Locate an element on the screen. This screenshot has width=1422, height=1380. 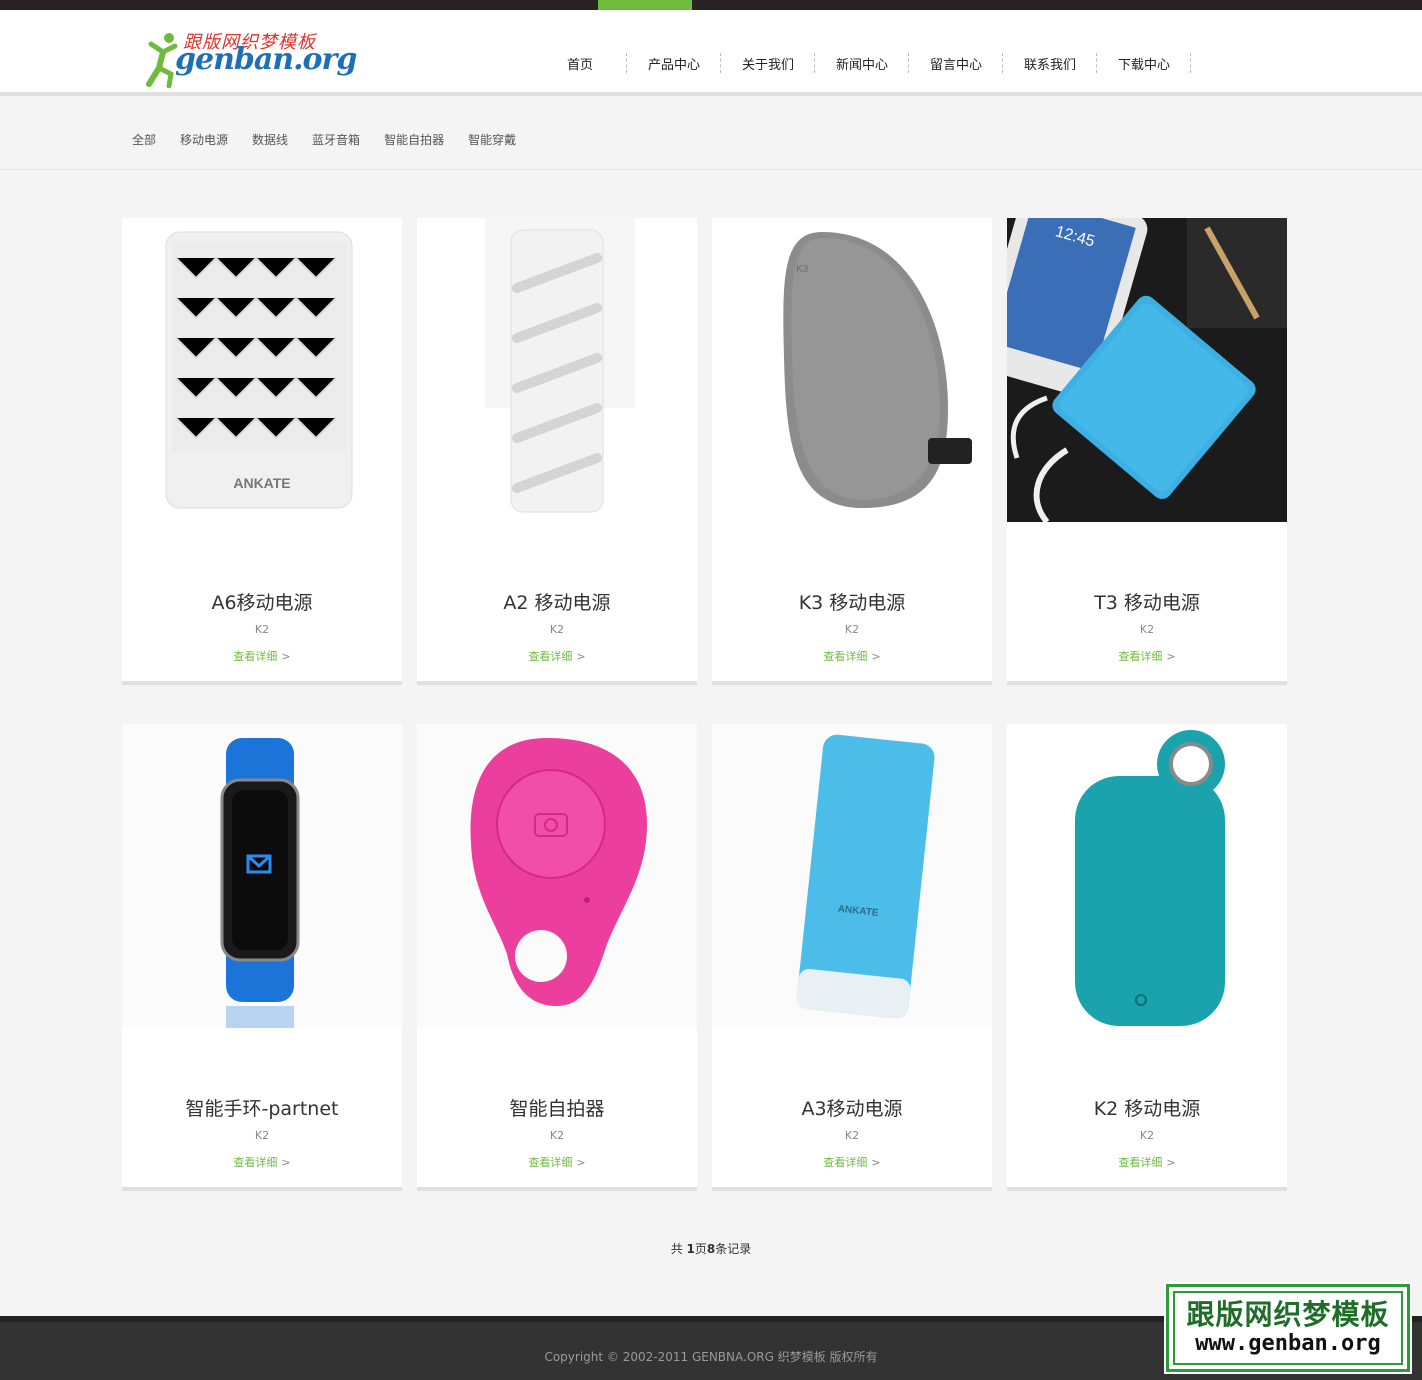
filter-power-bank: 移动电源 is located at coordinates (204, 139).